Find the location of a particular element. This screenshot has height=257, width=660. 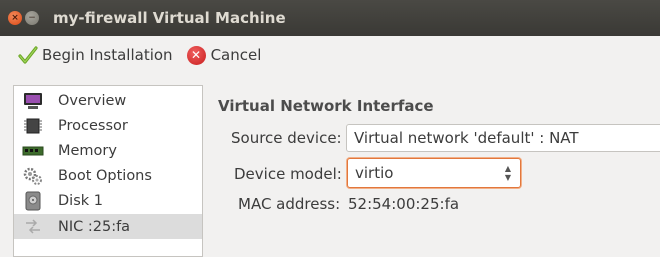

chip-icon is located at coordinates (33, 126).